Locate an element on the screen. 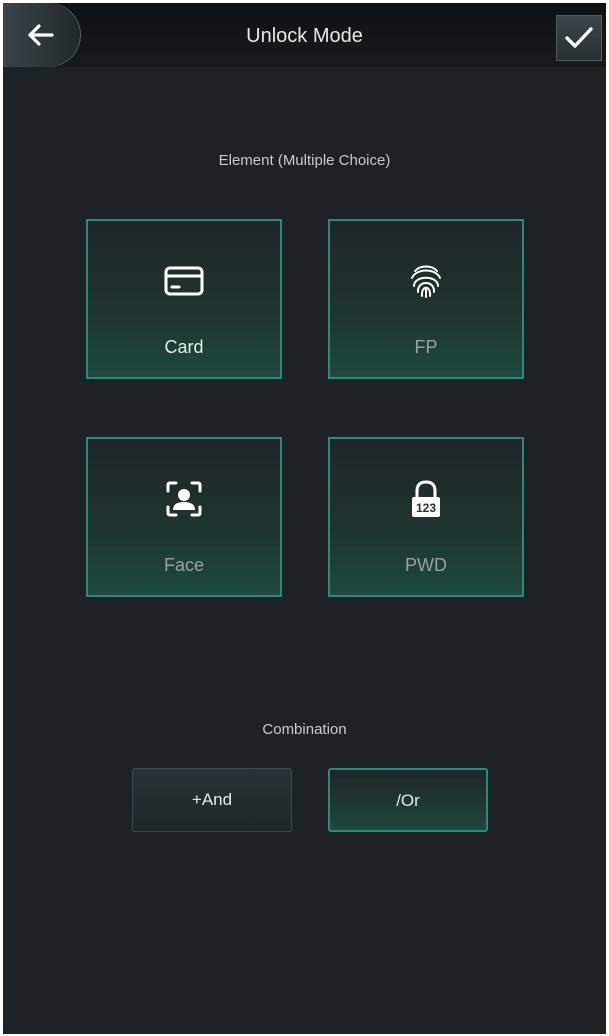 This screenshot has width=609, height=1036. element-section-label: Element (Multiple Choice) is located at coordinates (304, 160).